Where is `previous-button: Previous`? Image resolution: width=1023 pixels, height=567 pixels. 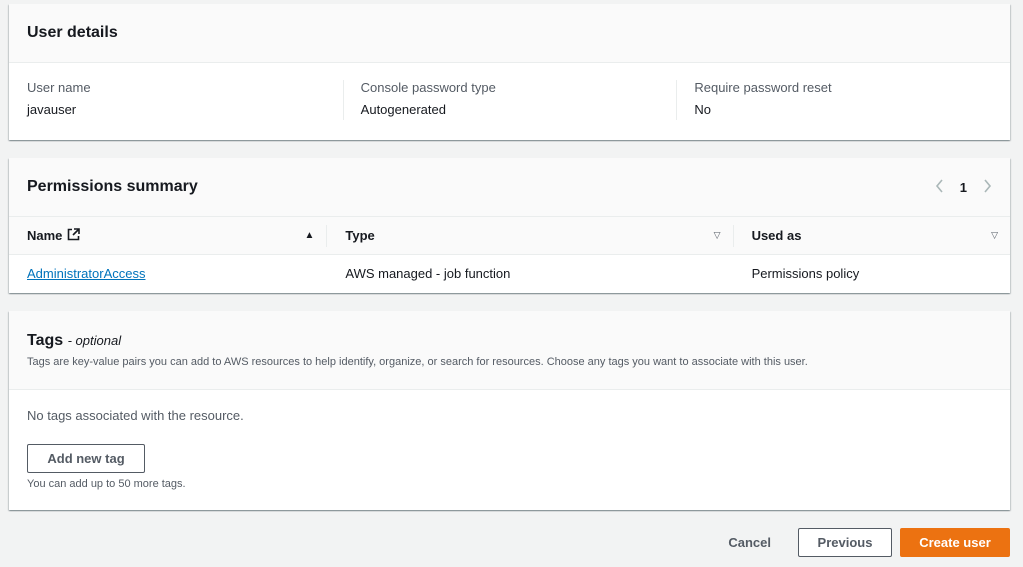 previous-button: Previous is located at coordinates (845, 542).